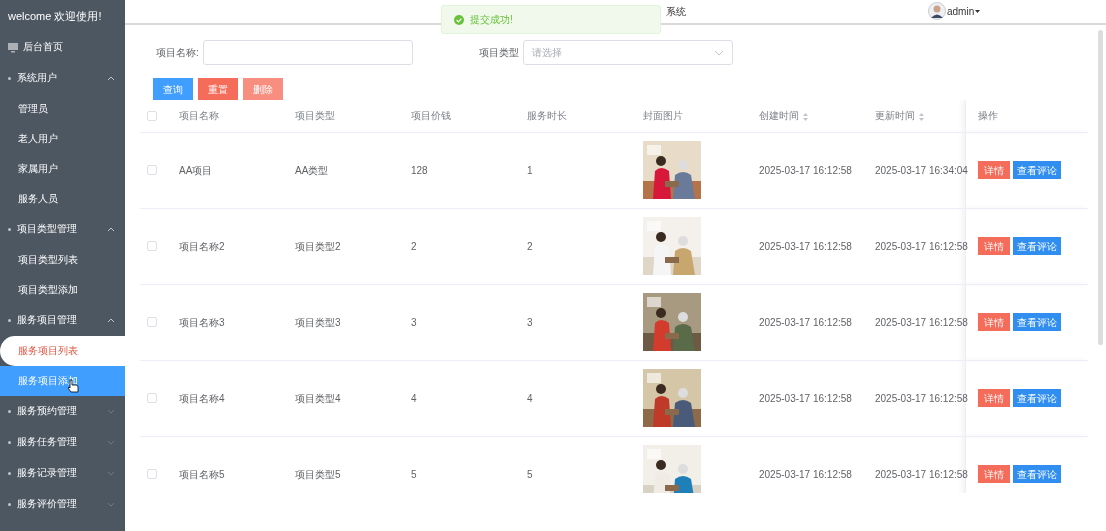 This screenshot has width=1106, height=531. What do you see at coordinates (498, 53) in the screenshot?
I see `field-label: 项目类型` at bounding box center [498, 53].